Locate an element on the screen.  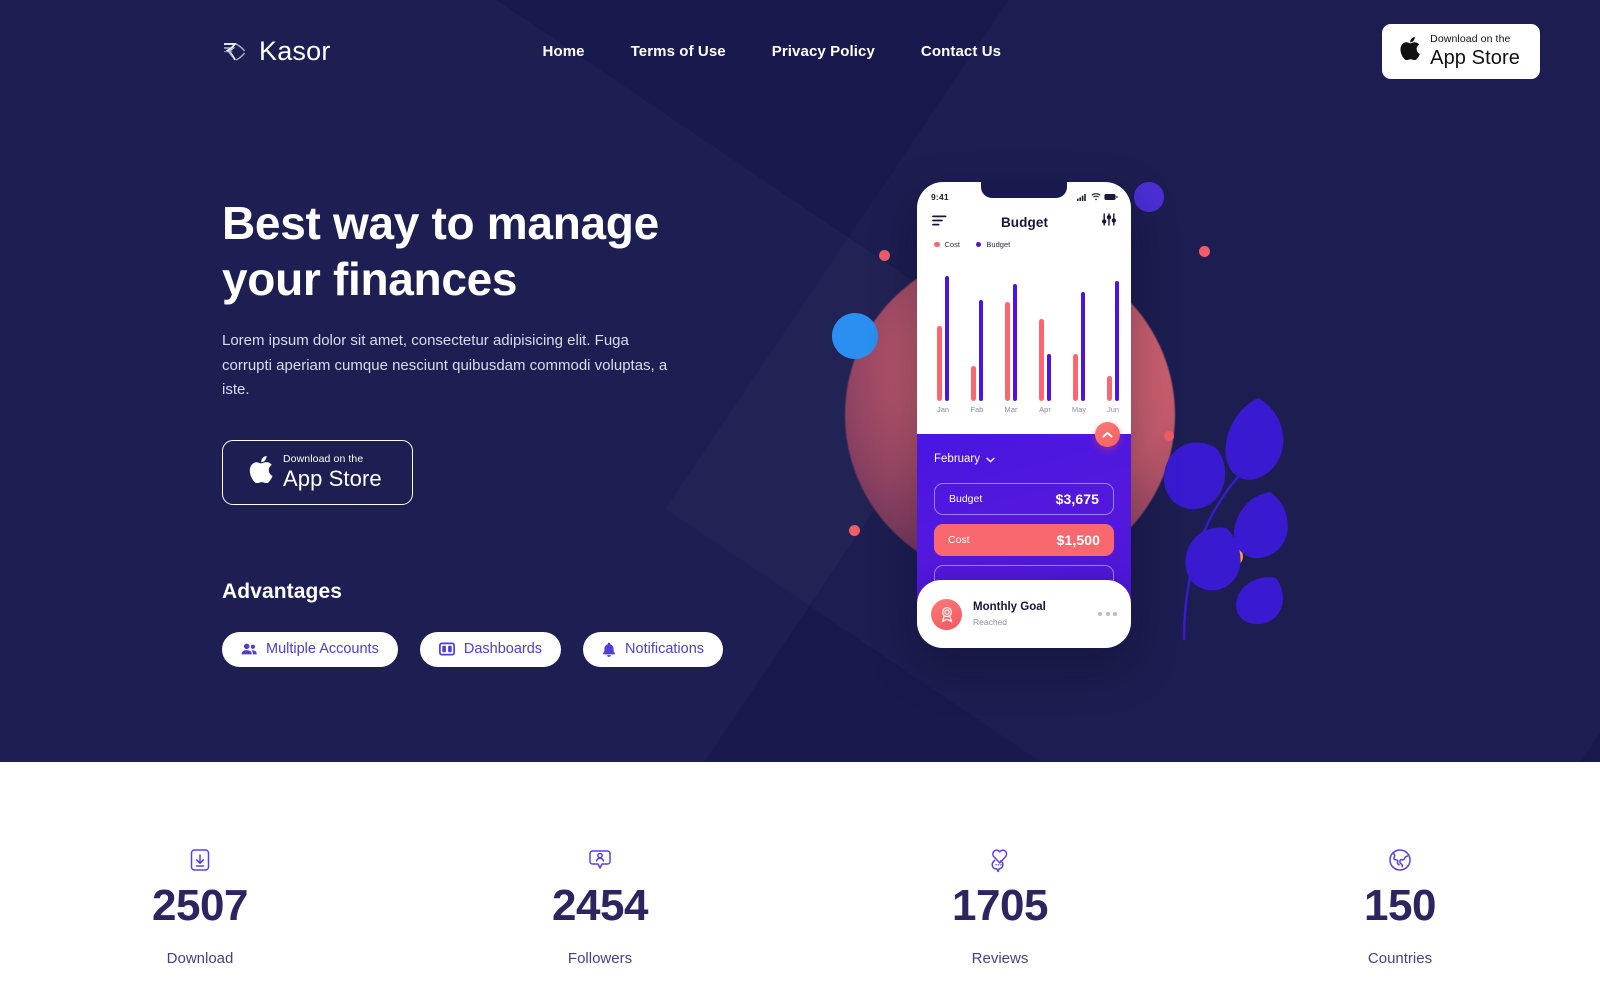
wifi-icon is located at coordinates (1096, 197).